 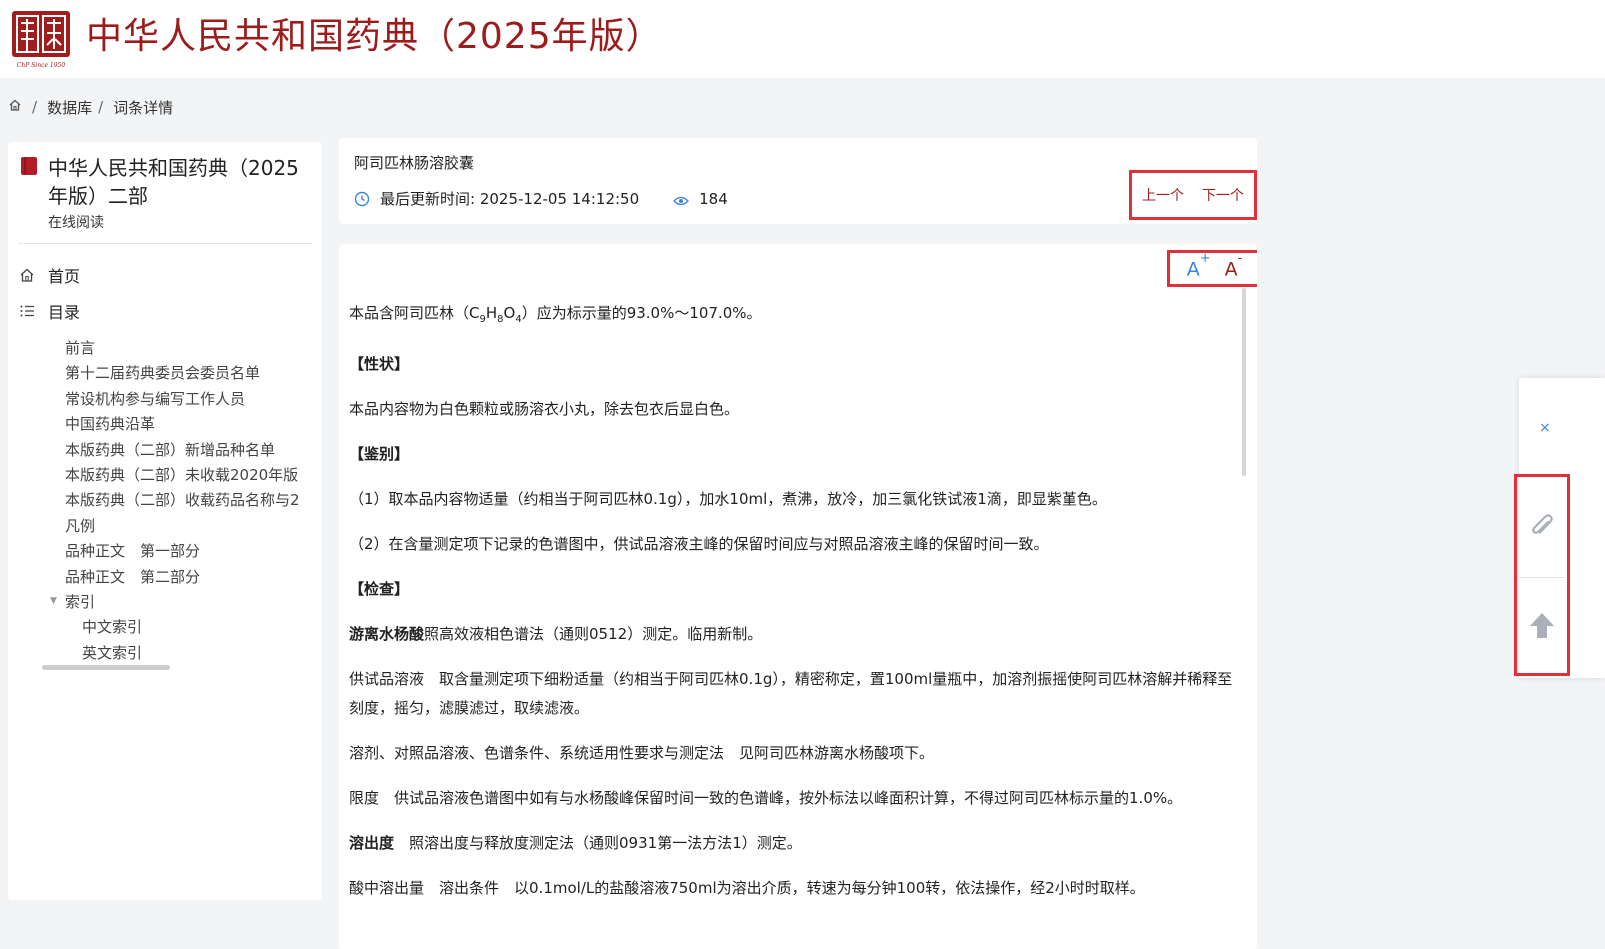 I want to click on sidebar-item-contents: 目录, so click(x=49, y=311).